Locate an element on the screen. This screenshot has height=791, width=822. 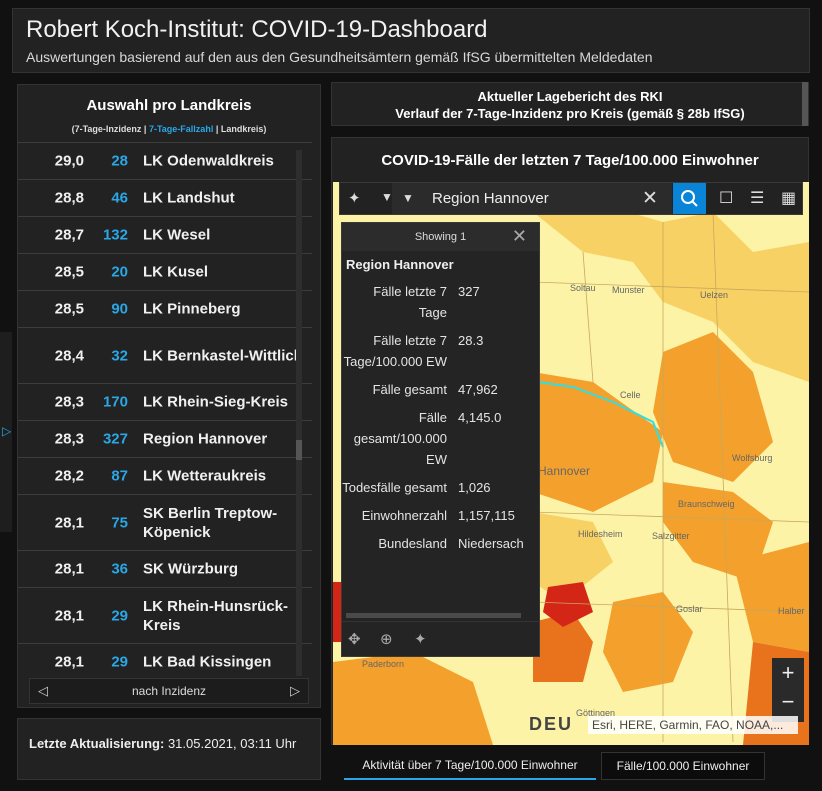
pan-icon: ✥ is located at coordinates (354, 639).